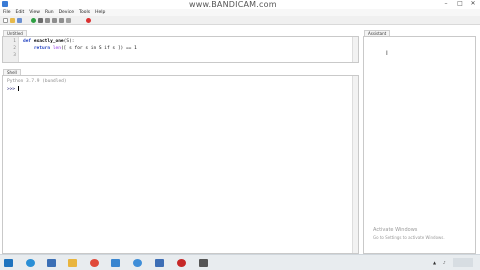 The height and width of the screenshot is (270, 480). What do you see at coordinates (240, 20) in the screenshot?
I see `toolbar` at bounding box center [240, 20].